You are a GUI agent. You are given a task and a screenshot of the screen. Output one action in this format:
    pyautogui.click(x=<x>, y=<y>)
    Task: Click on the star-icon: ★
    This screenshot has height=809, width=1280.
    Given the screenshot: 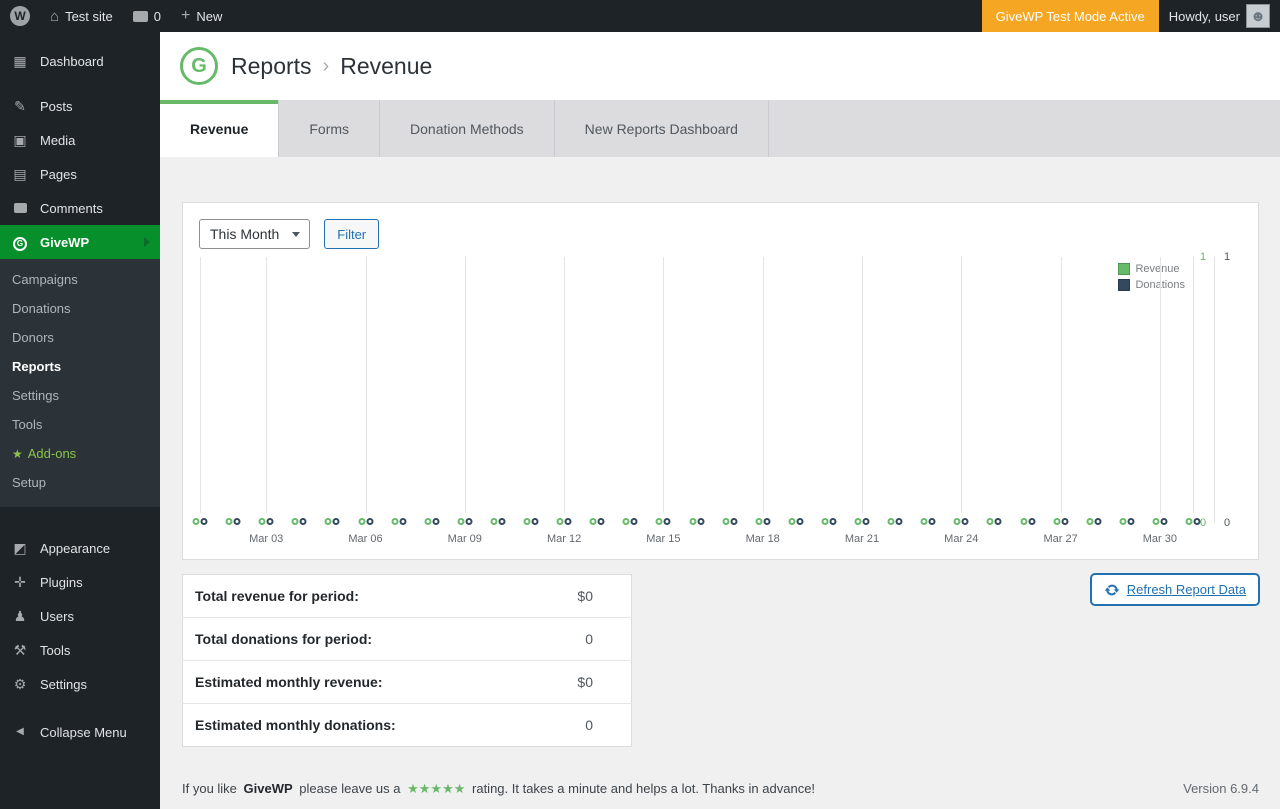 What is the action you would take?
    pyautogui.click(x=17, y=453)
    